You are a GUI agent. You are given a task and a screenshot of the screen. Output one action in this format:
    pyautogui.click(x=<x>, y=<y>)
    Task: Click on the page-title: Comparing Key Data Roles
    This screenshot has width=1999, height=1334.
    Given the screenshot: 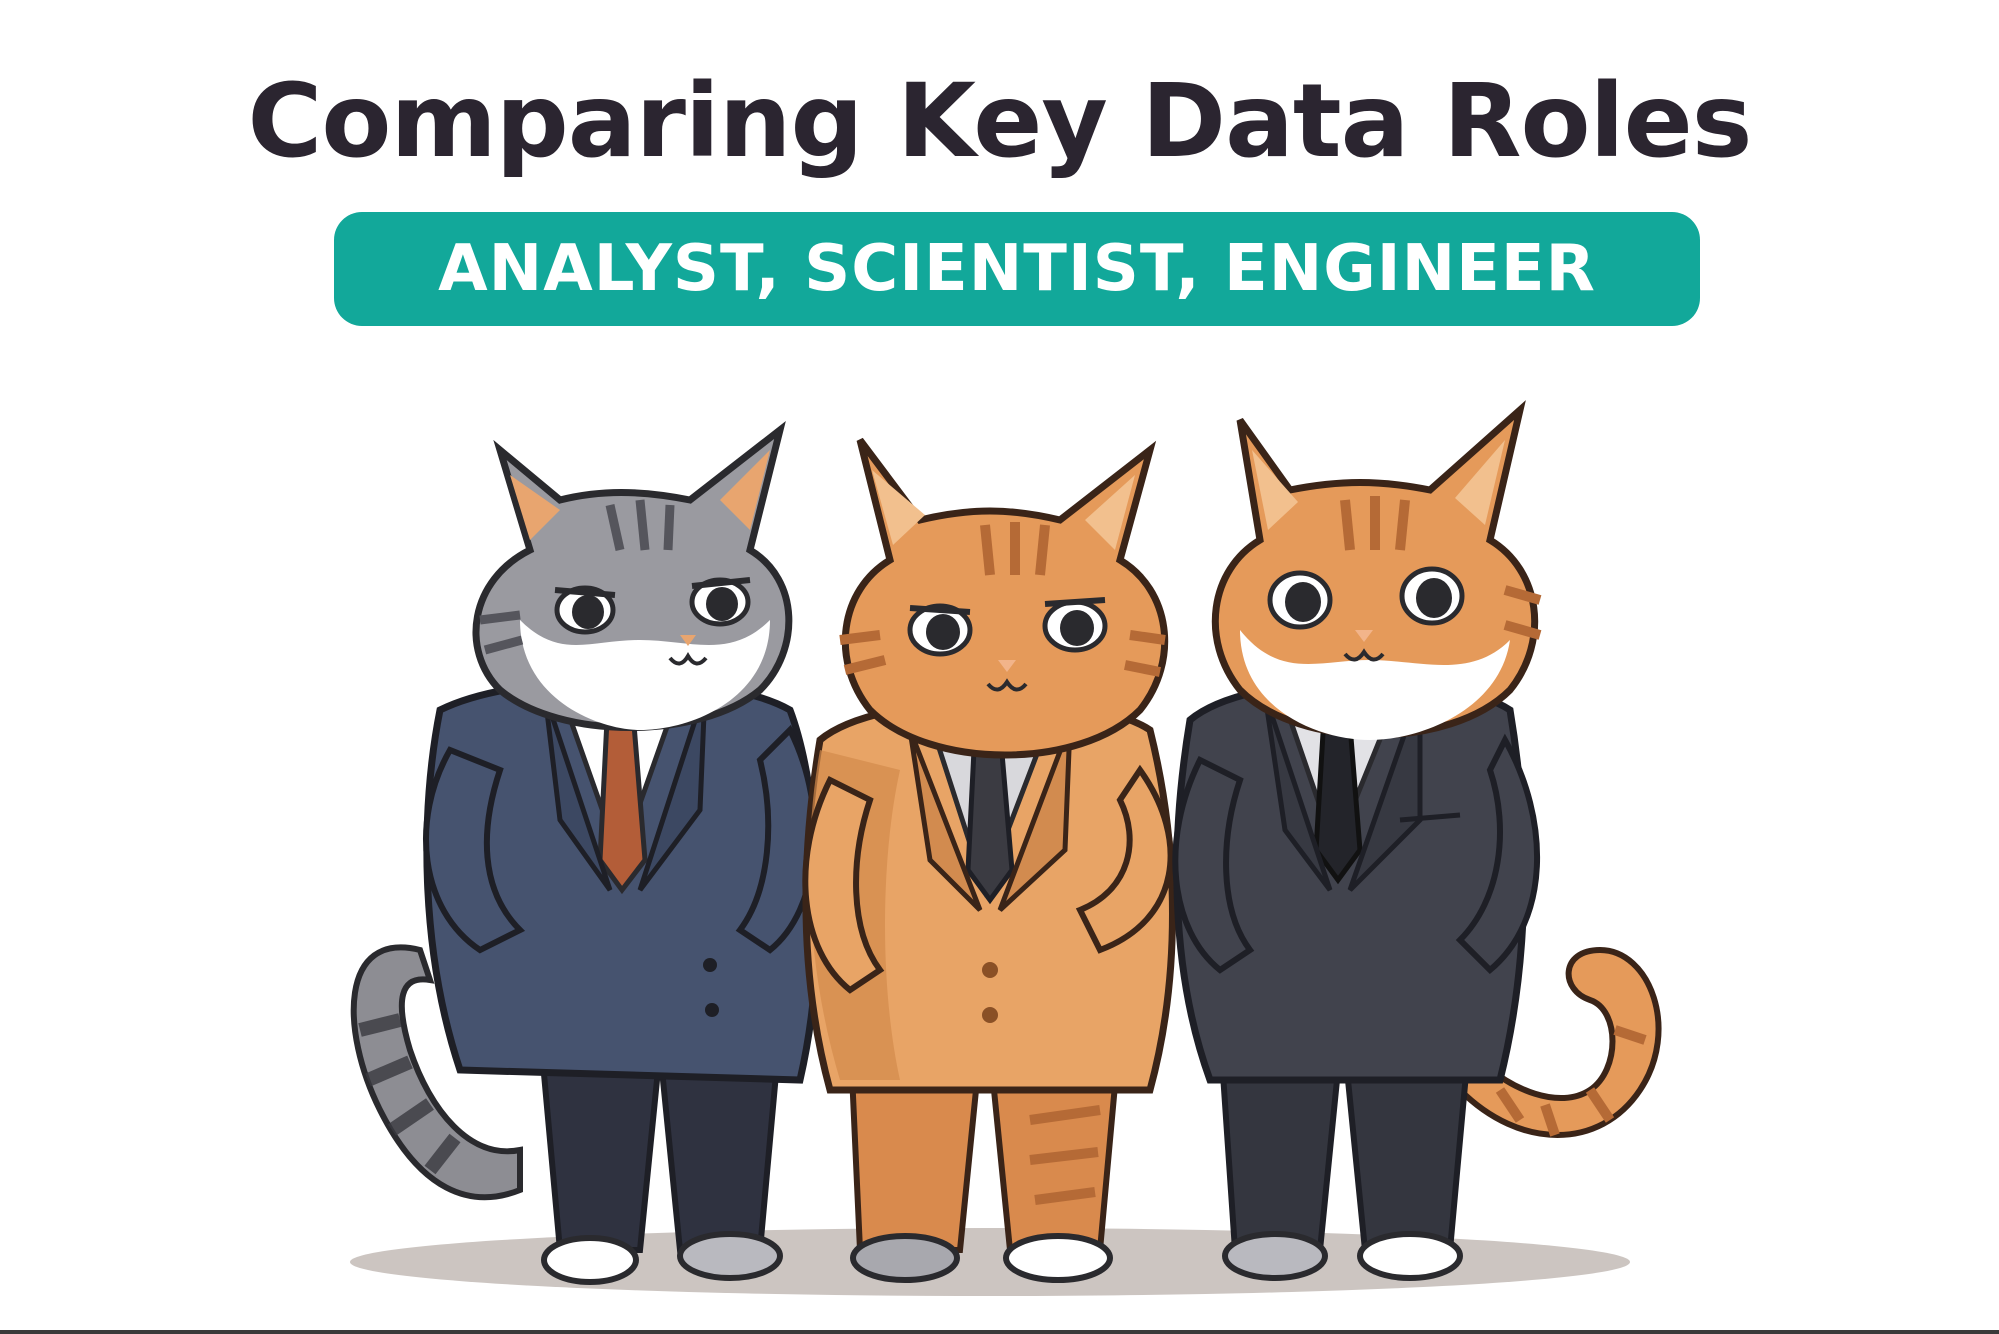 What is the action you would take?
    pyautogui.click(x=1000, y=121)
    